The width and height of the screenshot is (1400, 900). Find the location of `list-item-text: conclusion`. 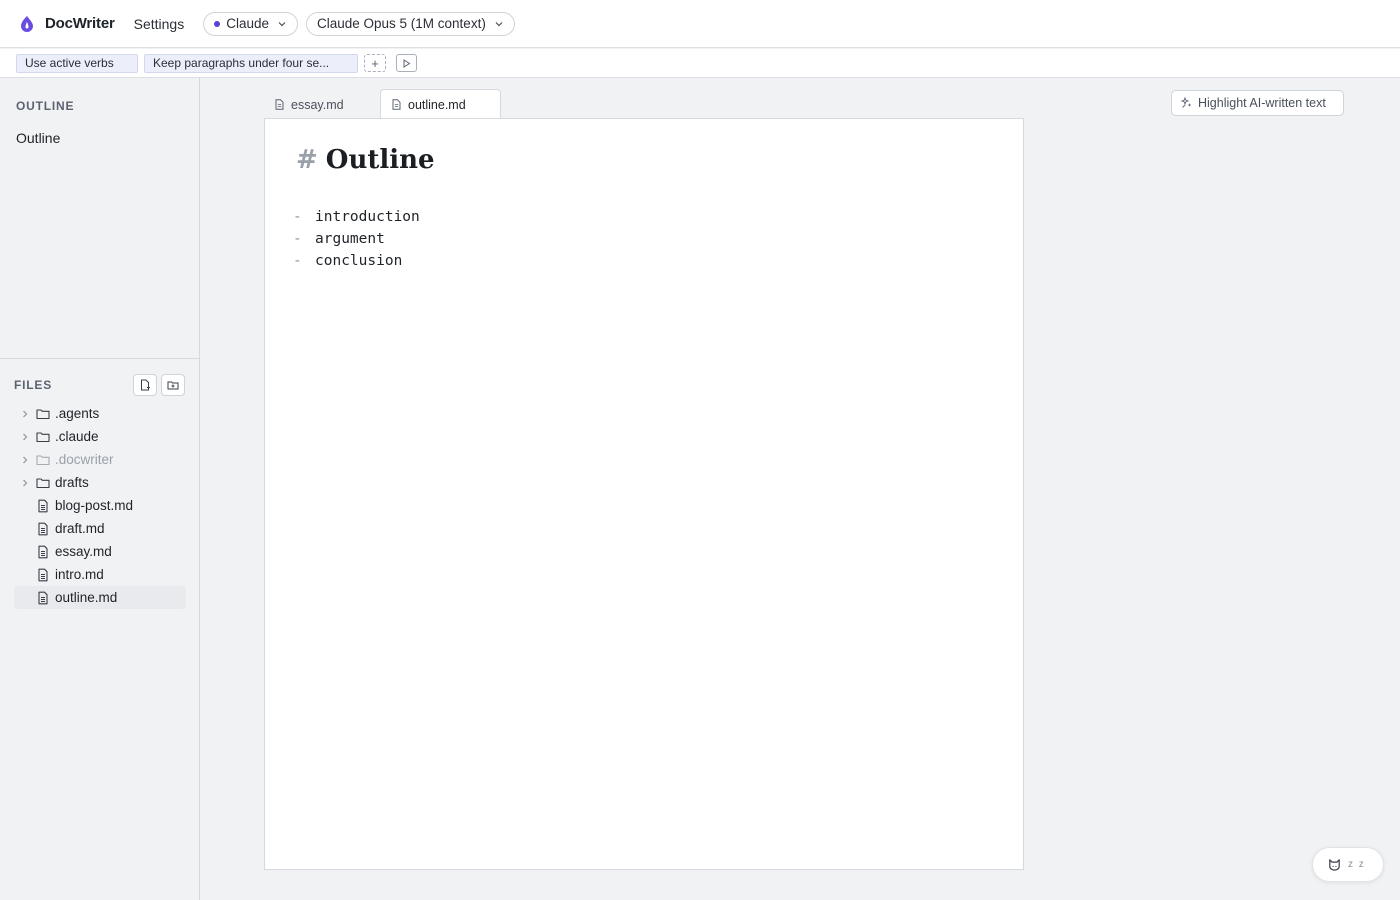

list-item-text: conclusion is located at coordinates (359, 261).